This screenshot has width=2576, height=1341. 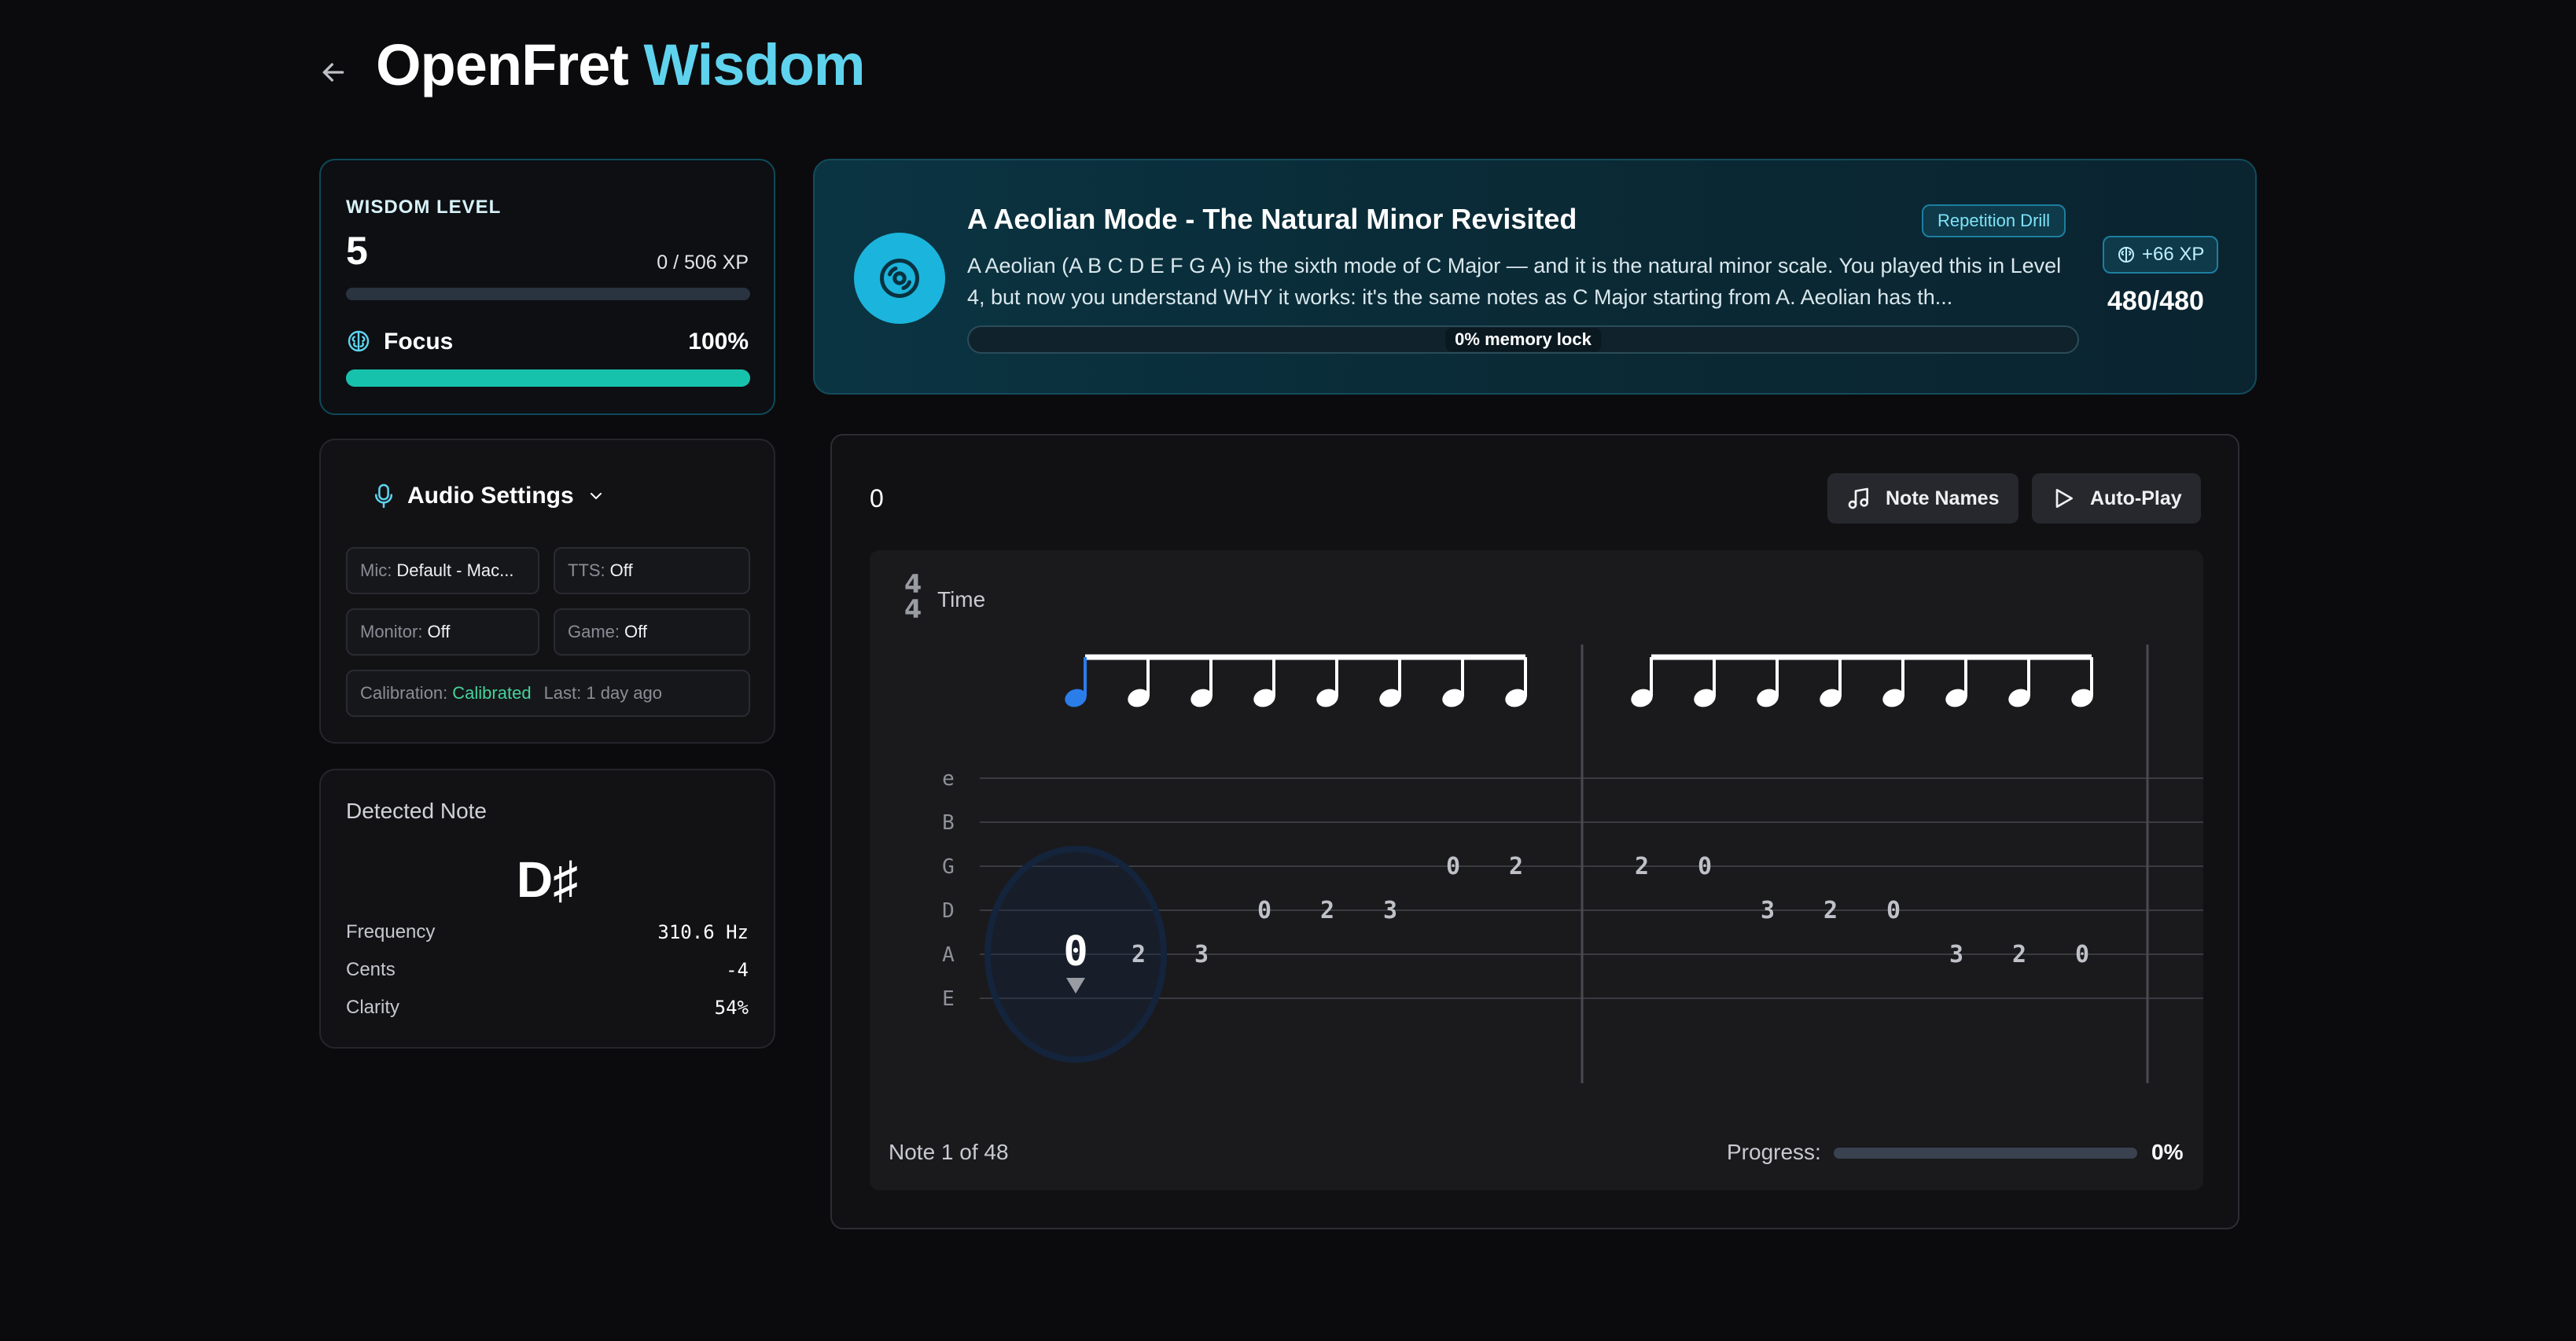 What do you see at coordinates (737, 970) in the screenshot?
I see `cents-value: -4` at bounding box center [737, 970].